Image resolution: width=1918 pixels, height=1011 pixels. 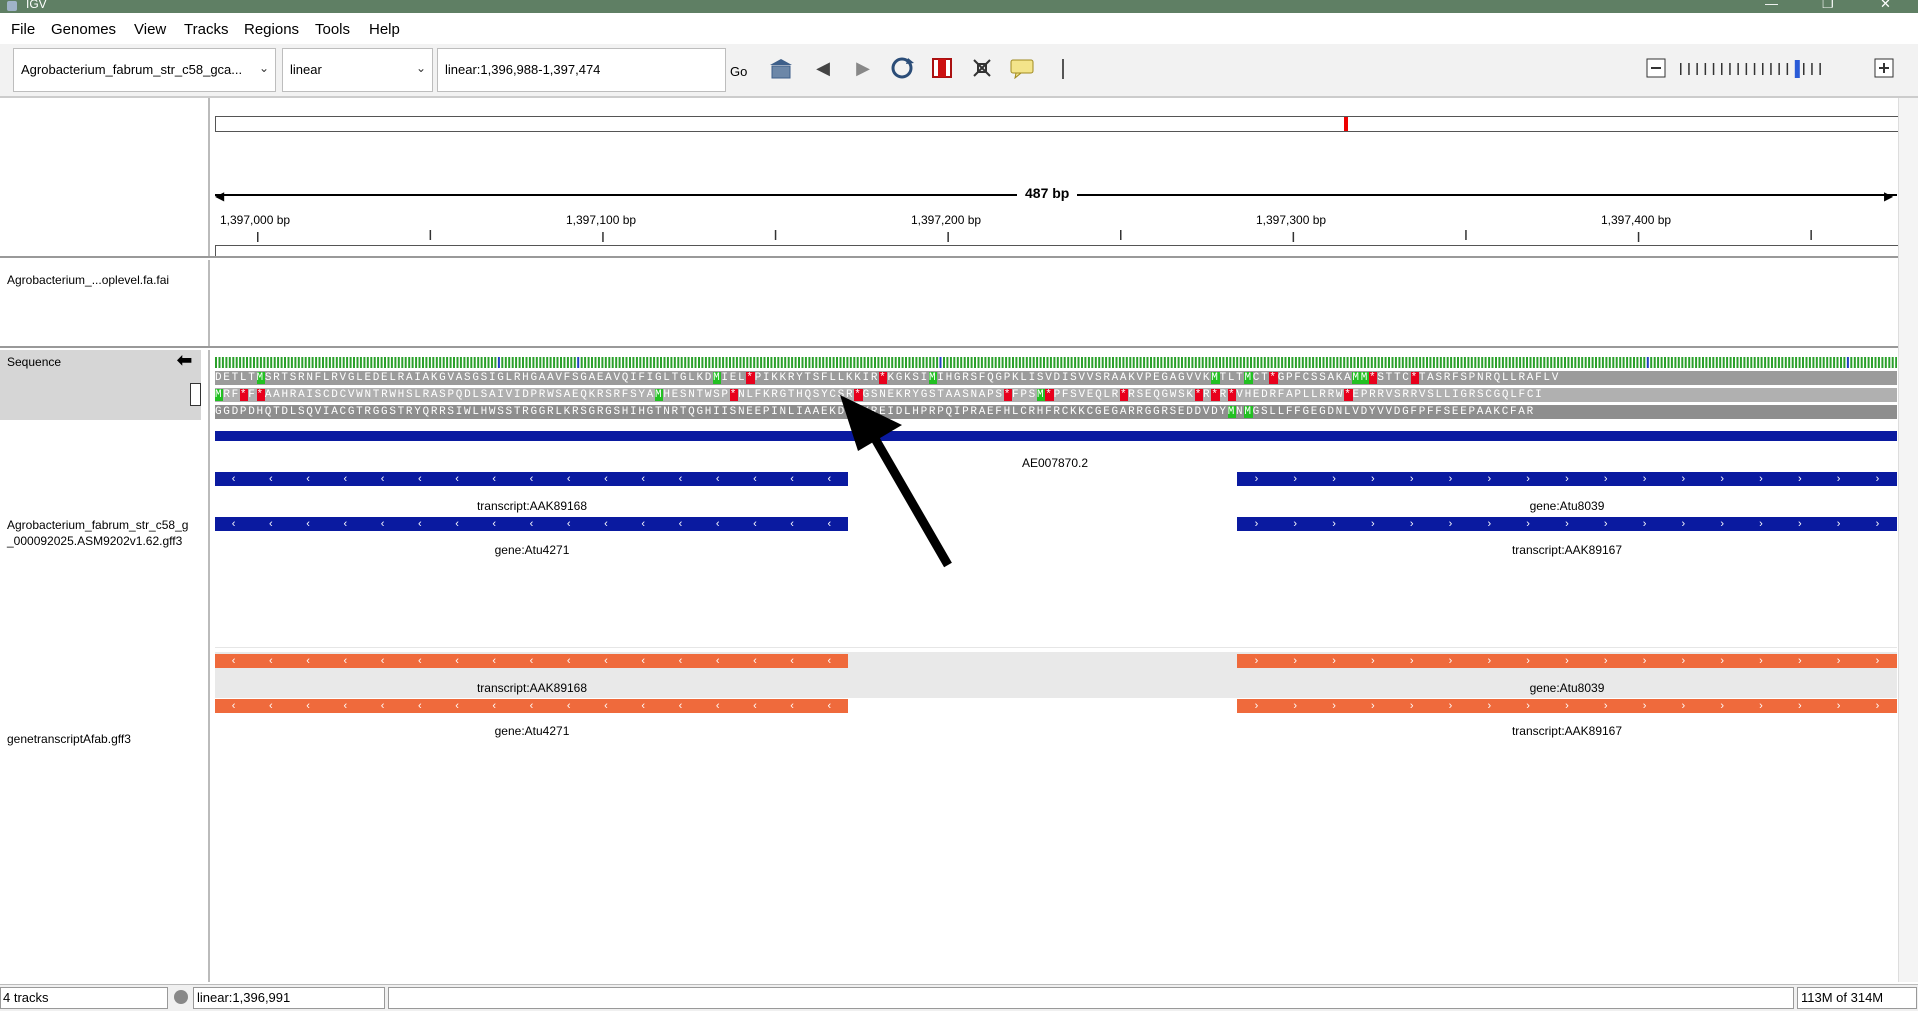 I want to click on popup-info-icon, so click(x=1022, y=68).